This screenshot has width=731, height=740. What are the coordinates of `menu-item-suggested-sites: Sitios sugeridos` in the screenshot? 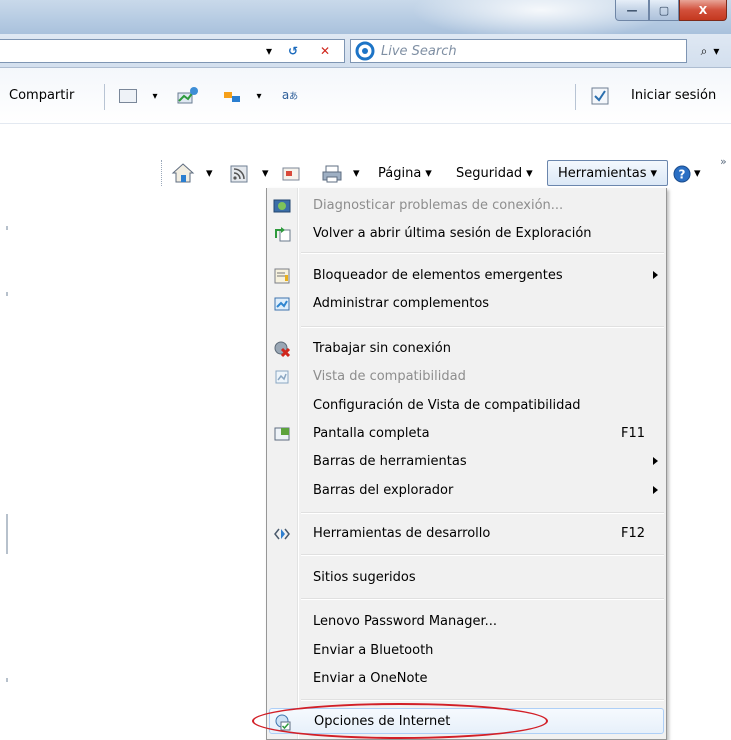 It's located at (466, 578).